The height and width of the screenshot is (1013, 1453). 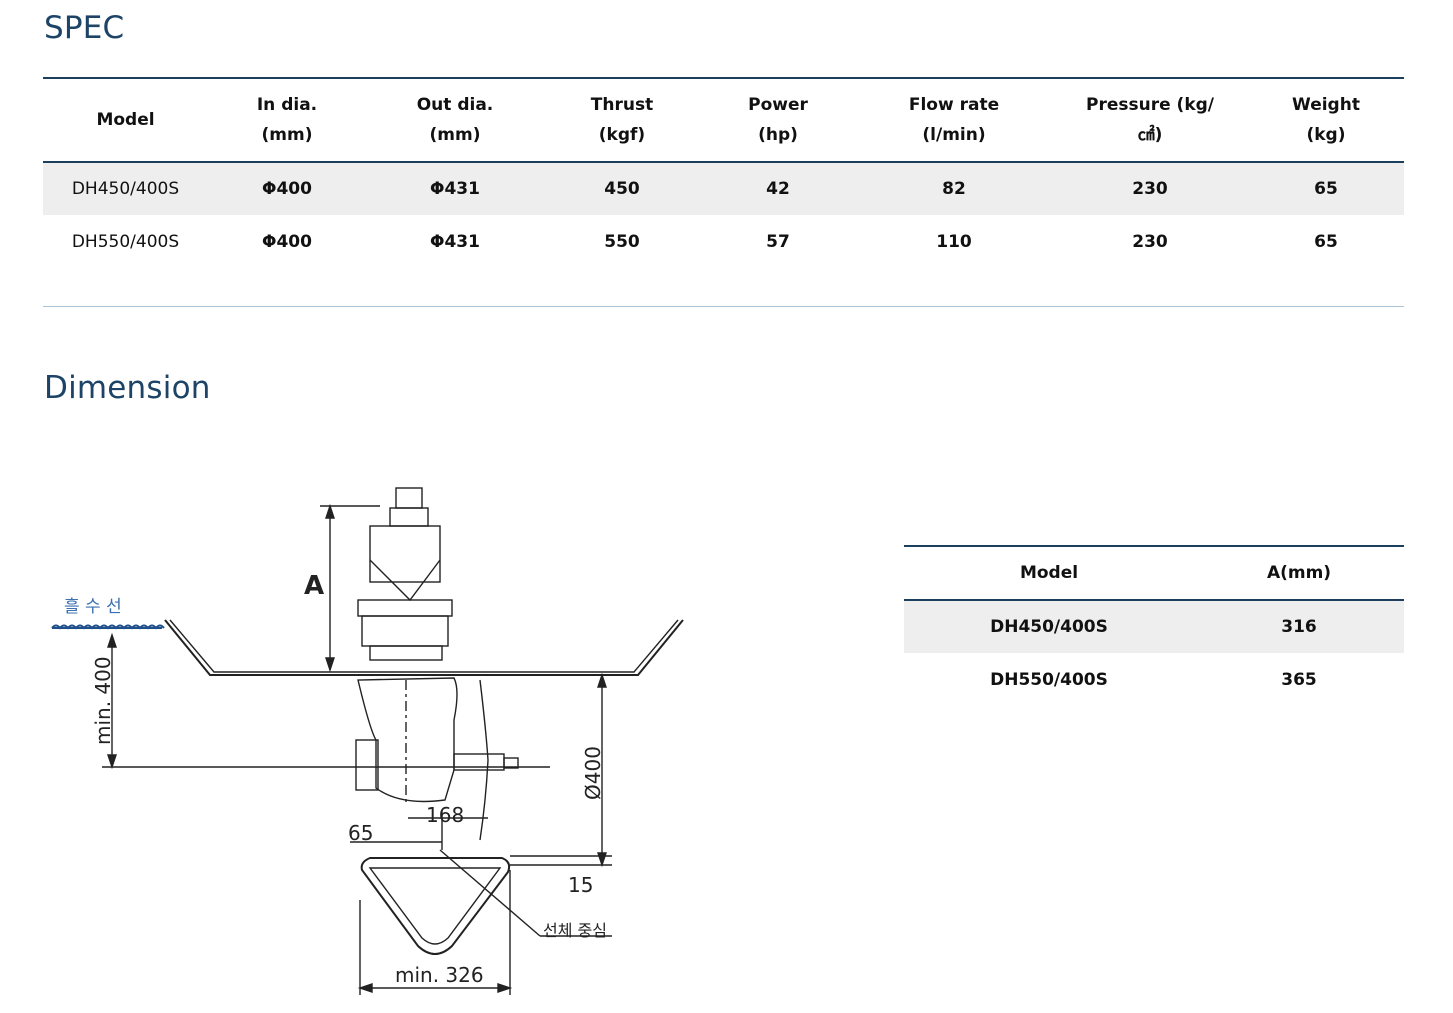 What do you see at coordinates (484, 760) in the screenshot?
I see `propeller` at bounding box center [484, 760].